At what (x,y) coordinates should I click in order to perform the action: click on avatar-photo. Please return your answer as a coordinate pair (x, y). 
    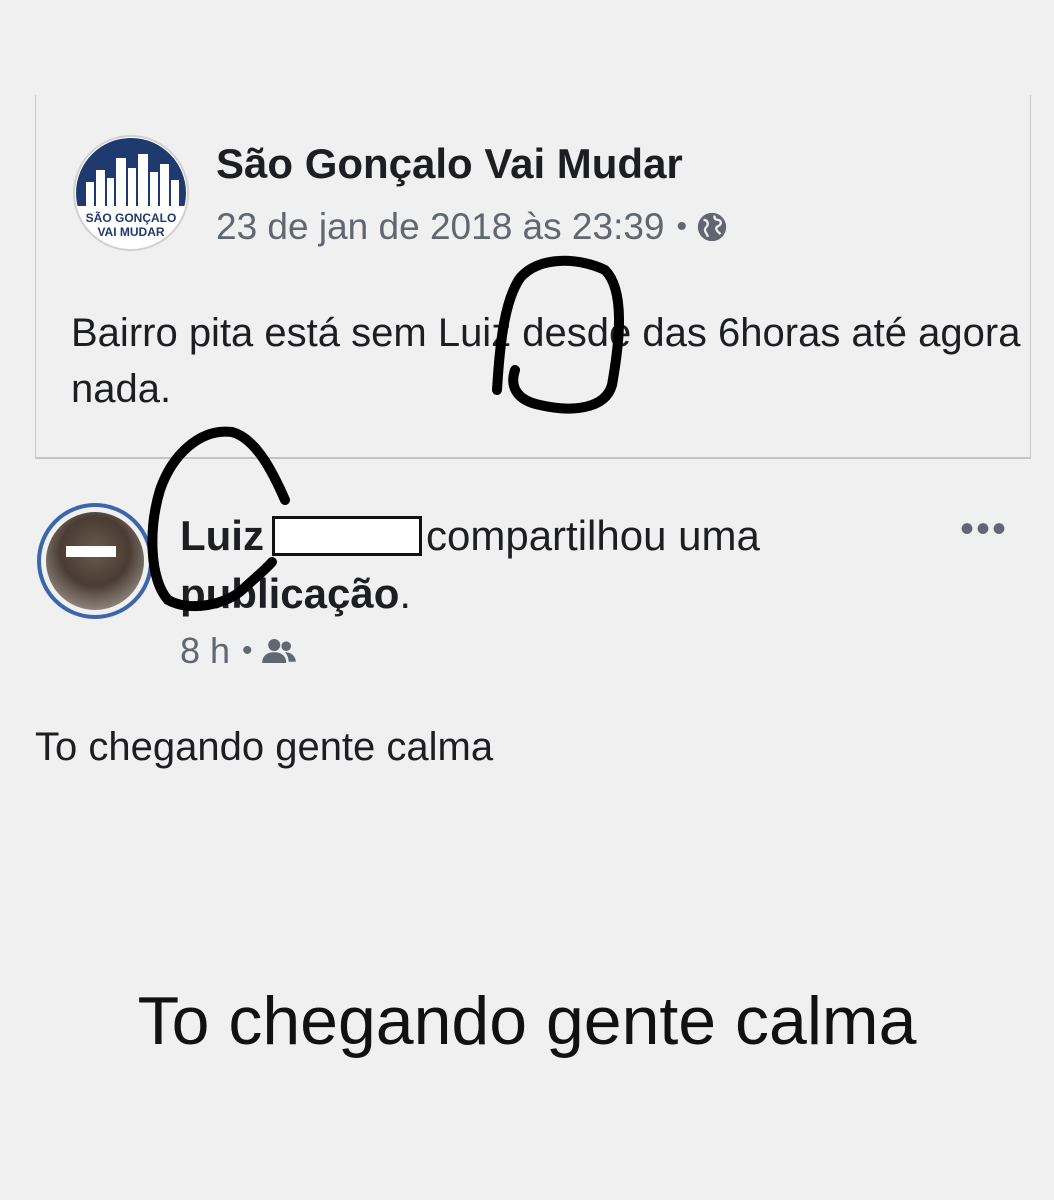
    Looking at the image, I should click on (95, 561).